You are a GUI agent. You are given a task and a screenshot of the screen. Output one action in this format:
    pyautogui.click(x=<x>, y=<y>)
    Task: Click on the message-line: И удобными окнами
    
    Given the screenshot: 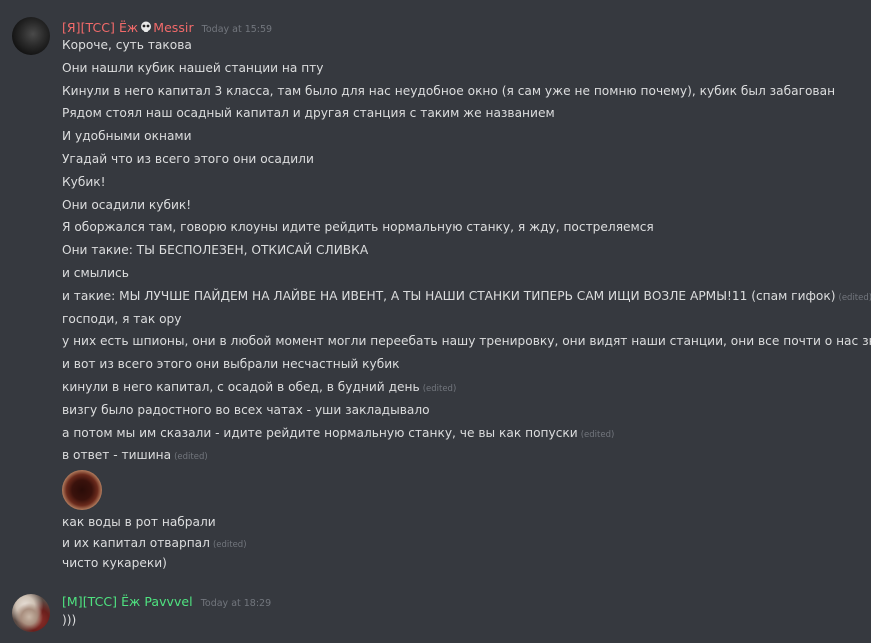 What is the action you would take?
    pyautogui.click(x=127, y=136)
    